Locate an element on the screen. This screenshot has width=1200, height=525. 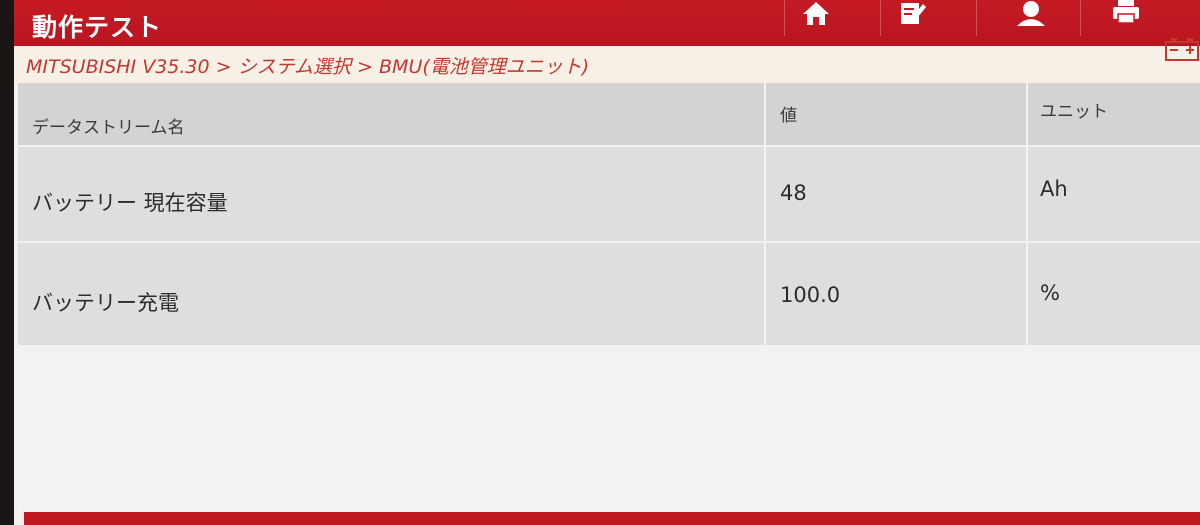
battery-icon is located at coordinates (1182, 49).